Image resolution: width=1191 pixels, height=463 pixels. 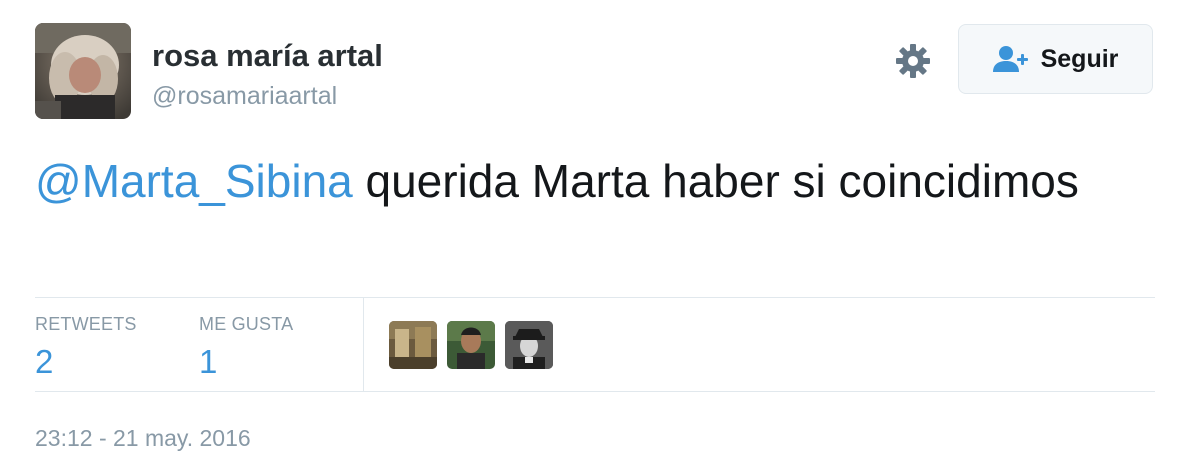 I want to click on follow-button-label: Seguir, so click(x=1079, y=58).